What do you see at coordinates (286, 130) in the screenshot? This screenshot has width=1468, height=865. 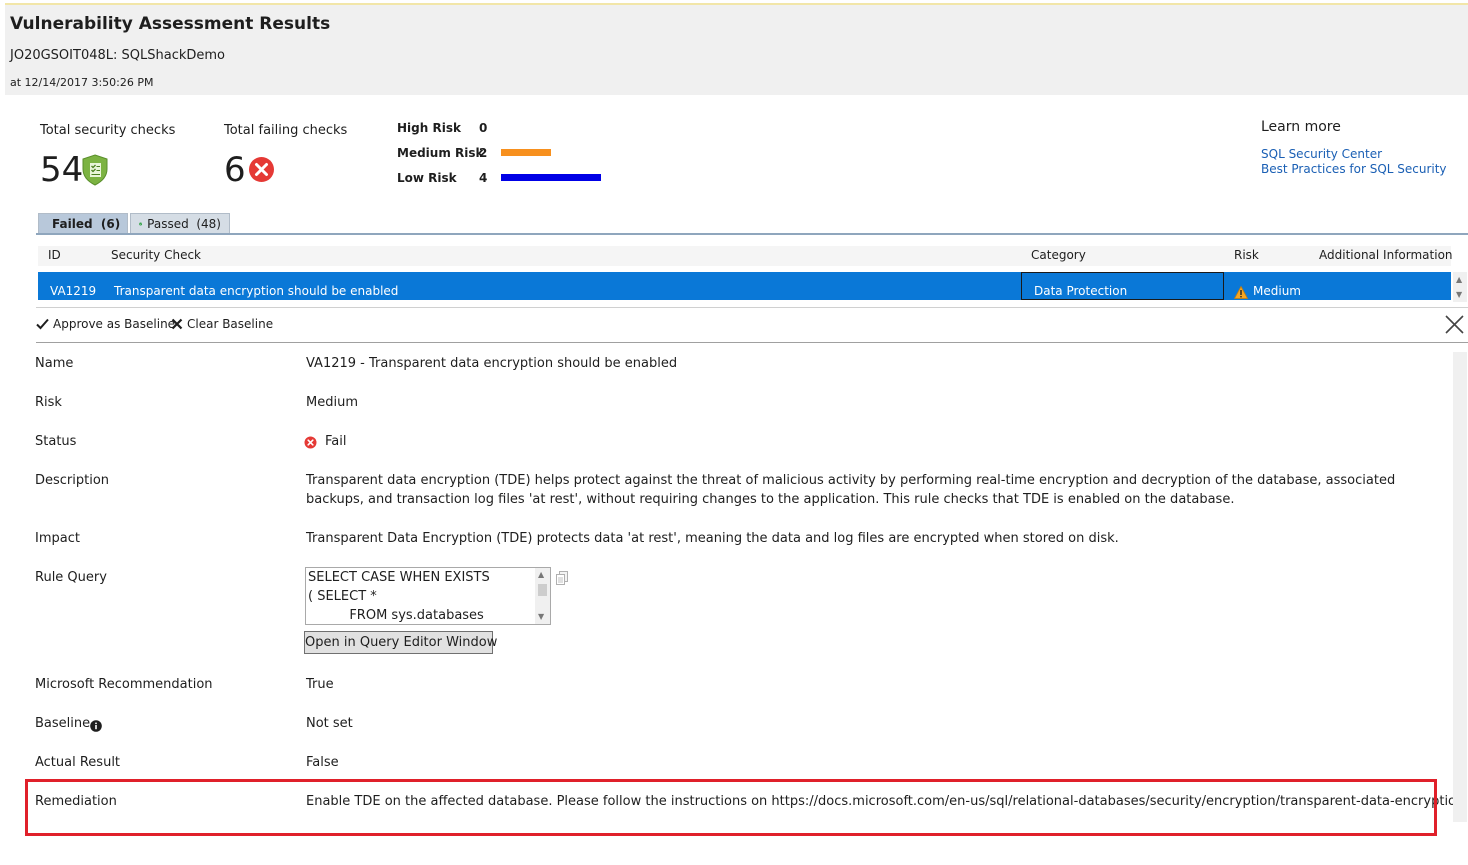 I see `failing-checks-label: Total failing checks` at bounding box center [286, 130].